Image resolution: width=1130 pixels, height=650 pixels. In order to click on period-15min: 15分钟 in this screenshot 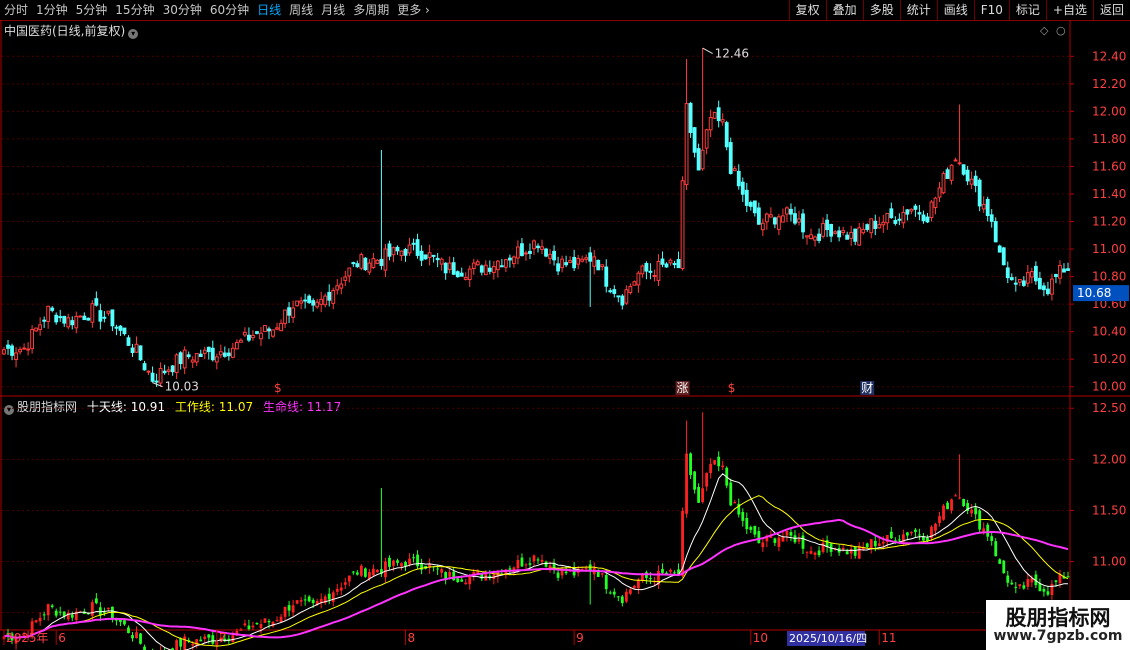, I will do `click(134, 10)`.